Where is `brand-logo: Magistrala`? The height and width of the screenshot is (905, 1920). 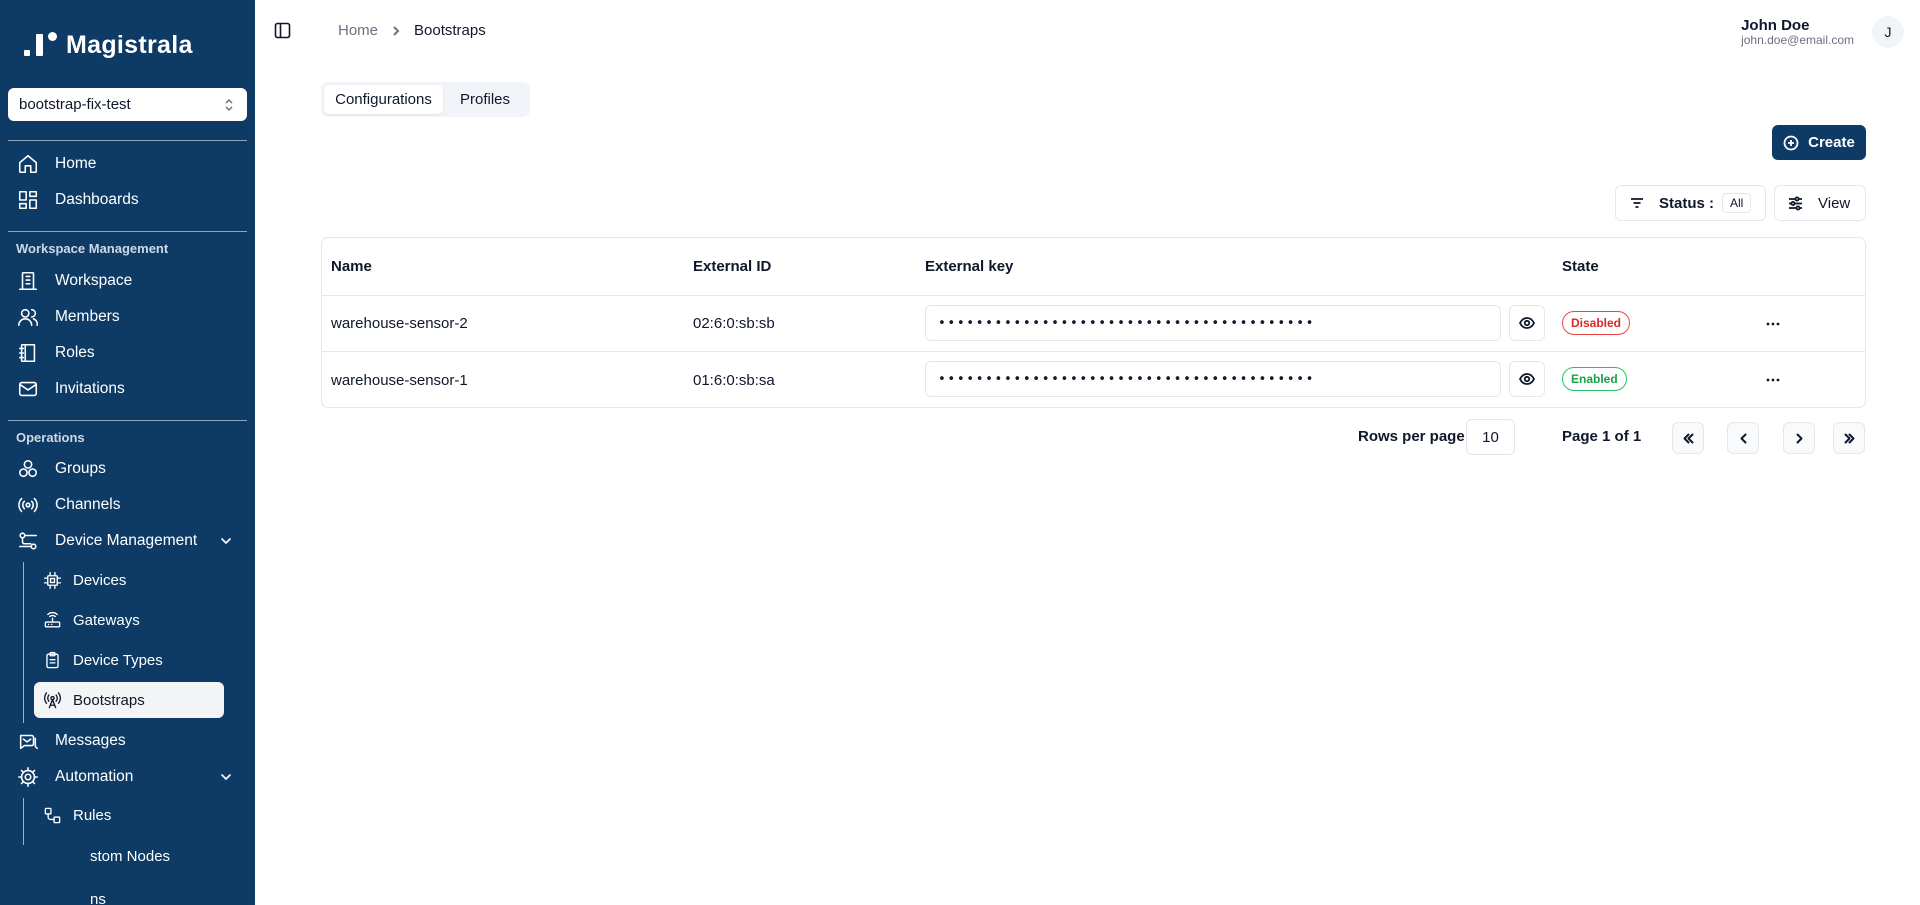
brand-logo: Magistrala is located at coordinates (107, 45).